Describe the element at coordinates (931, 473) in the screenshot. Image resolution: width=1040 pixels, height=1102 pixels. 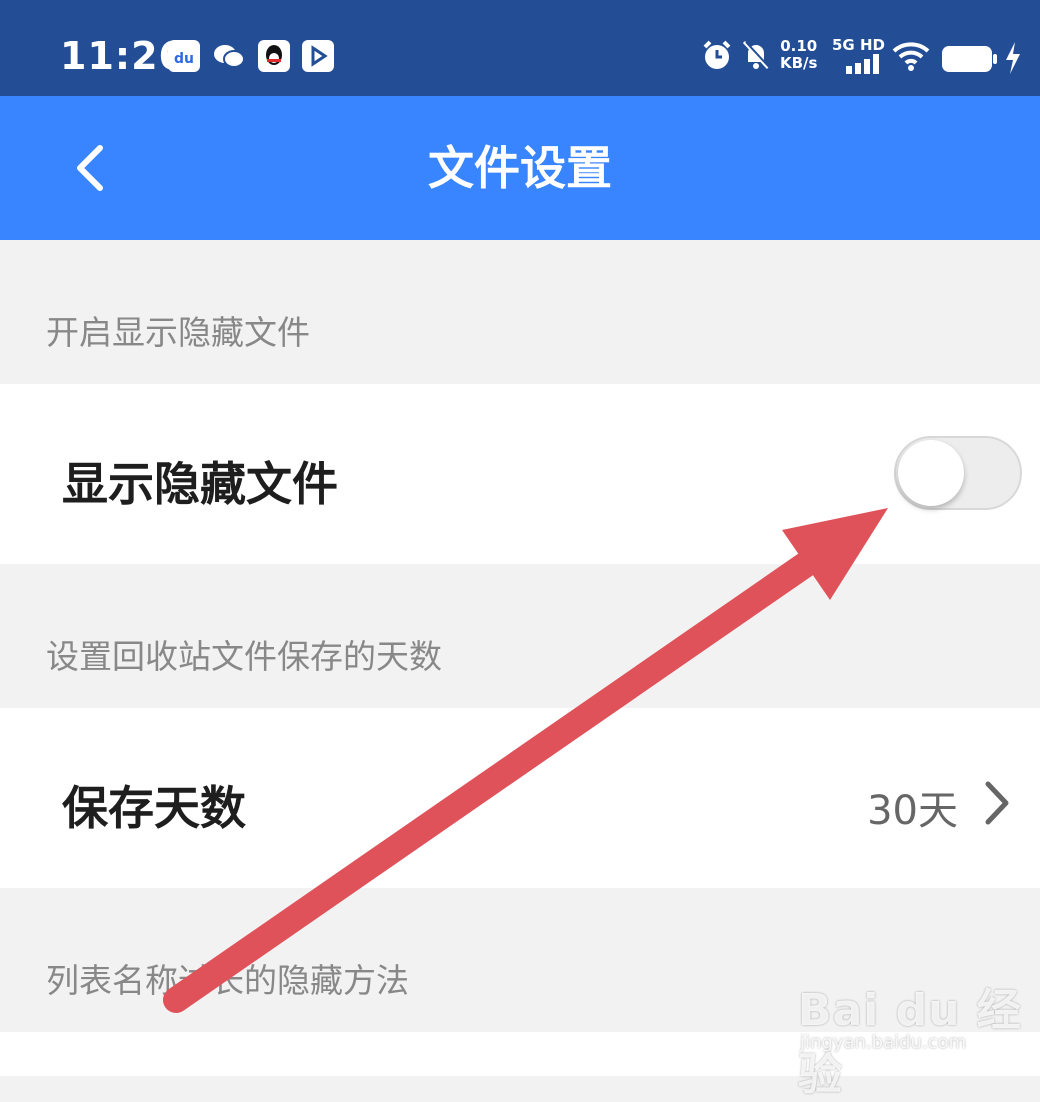
I see `toggle-knob` at that location.